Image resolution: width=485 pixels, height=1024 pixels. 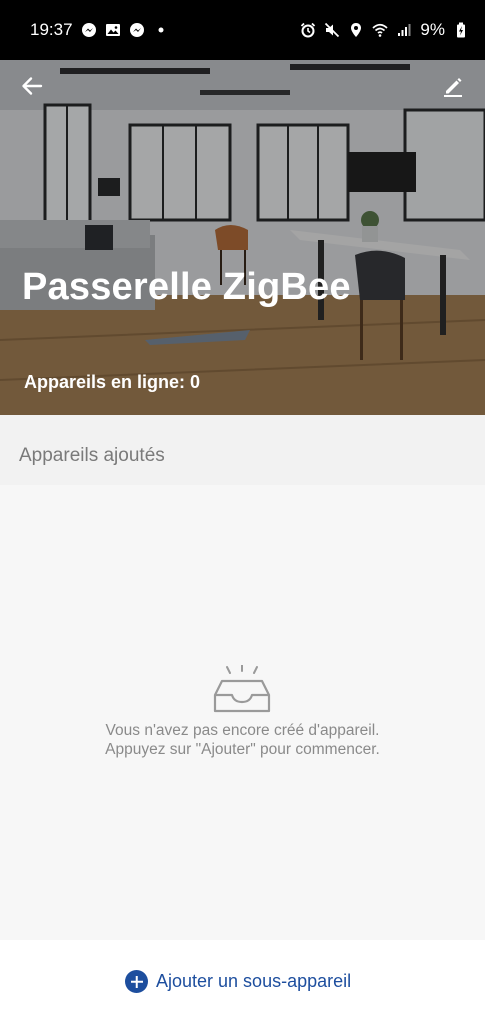 I want to click on alarm-icon, so click(x=308, y=30).